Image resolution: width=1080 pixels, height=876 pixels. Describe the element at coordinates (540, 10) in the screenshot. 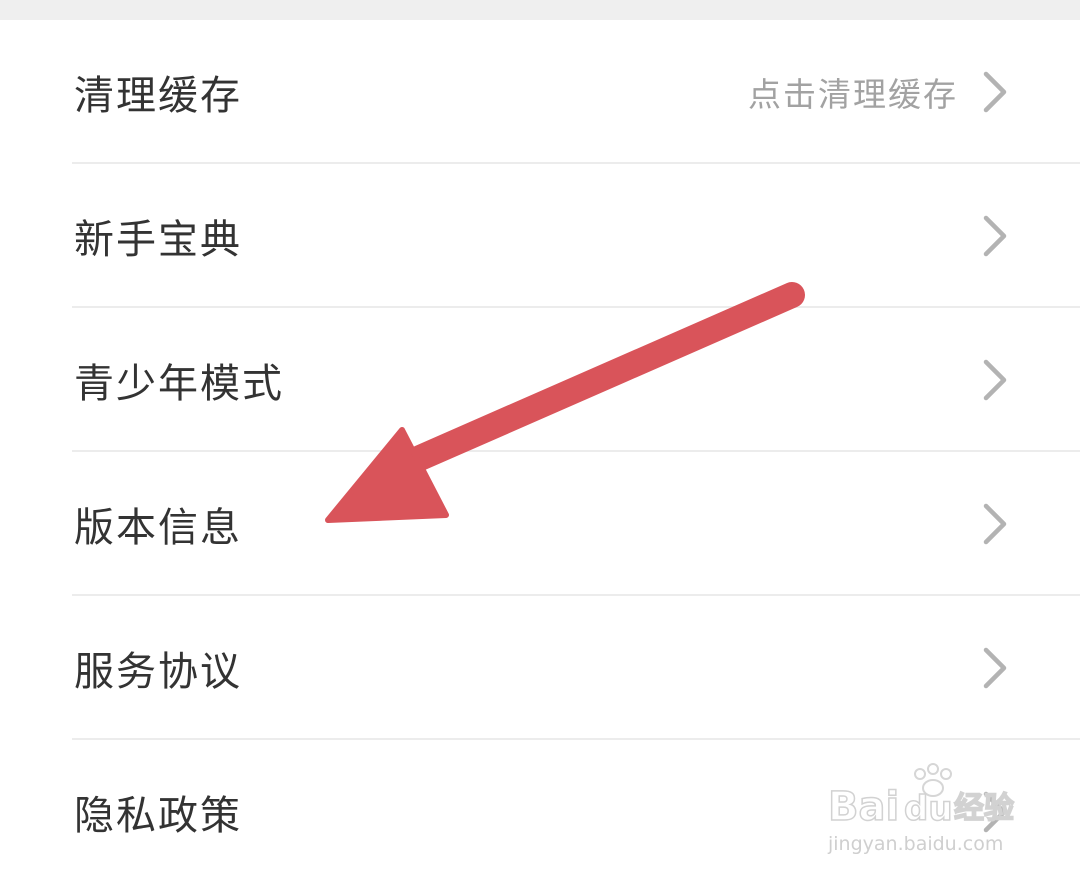

I see `top-strip` at that location.